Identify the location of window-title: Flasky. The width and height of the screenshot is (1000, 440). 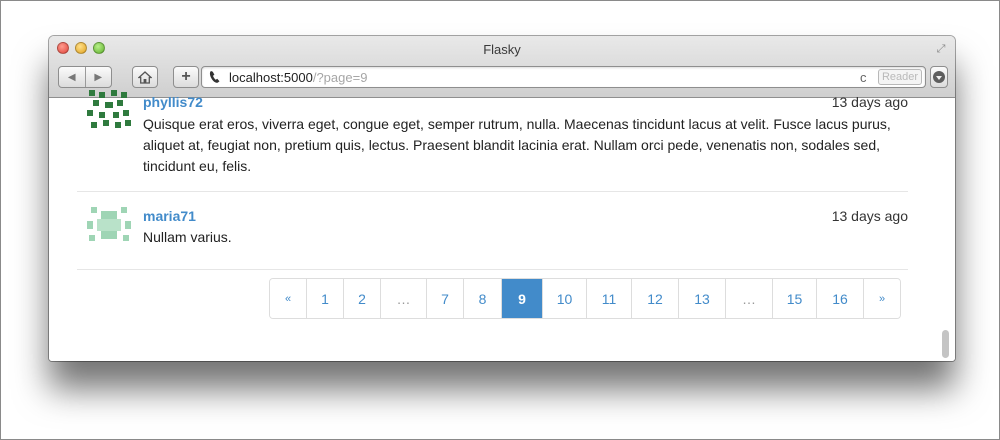
(502, 49).